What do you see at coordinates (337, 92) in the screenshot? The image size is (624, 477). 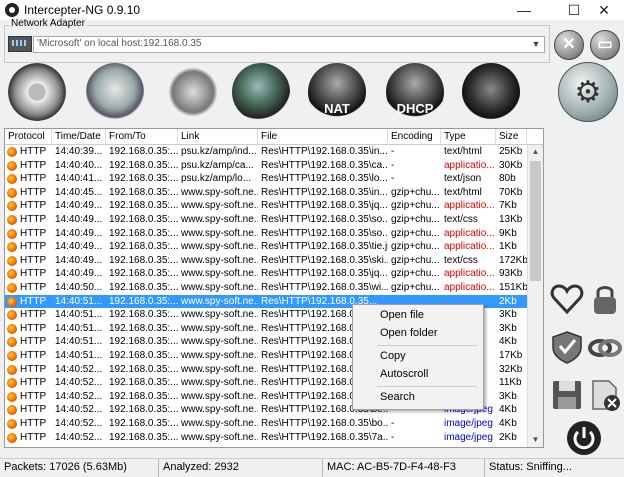 I see `nat-mode-icon: NAT` at bounding box center [337, 92].